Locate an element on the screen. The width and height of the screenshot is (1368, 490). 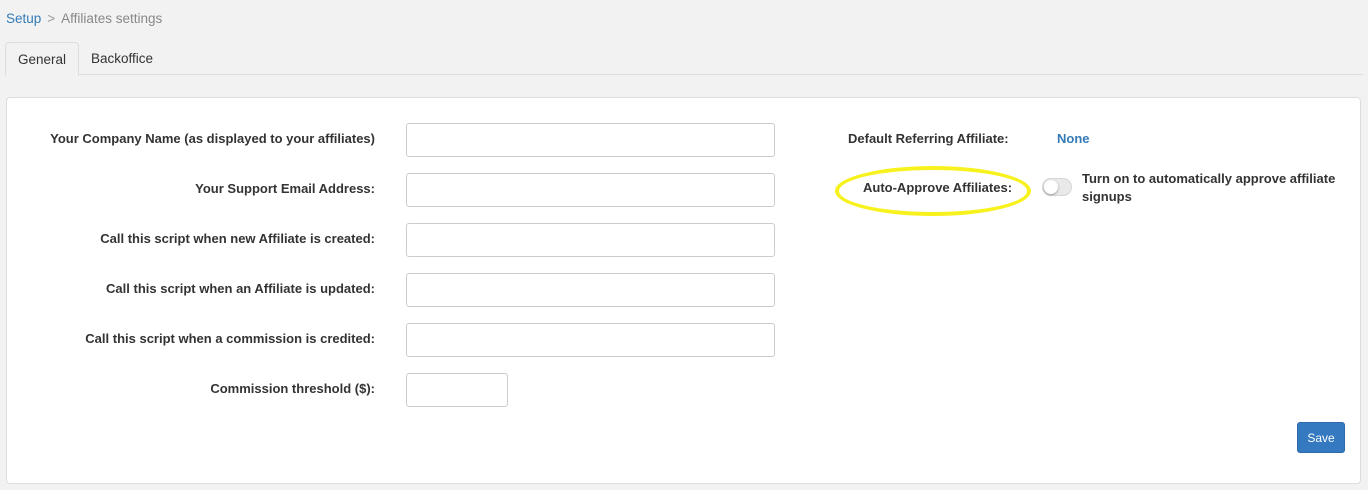
tab-backoffice: Backoffice is located at coordinates (122, 58).